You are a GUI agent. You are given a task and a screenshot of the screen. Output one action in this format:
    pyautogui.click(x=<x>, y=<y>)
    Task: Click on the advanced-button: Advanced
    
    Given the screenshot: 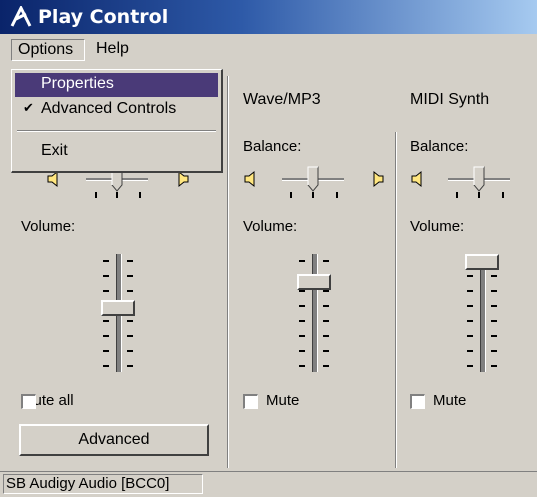 What is the action you would take?
    pyautogui.click(x=114, y=440)
    